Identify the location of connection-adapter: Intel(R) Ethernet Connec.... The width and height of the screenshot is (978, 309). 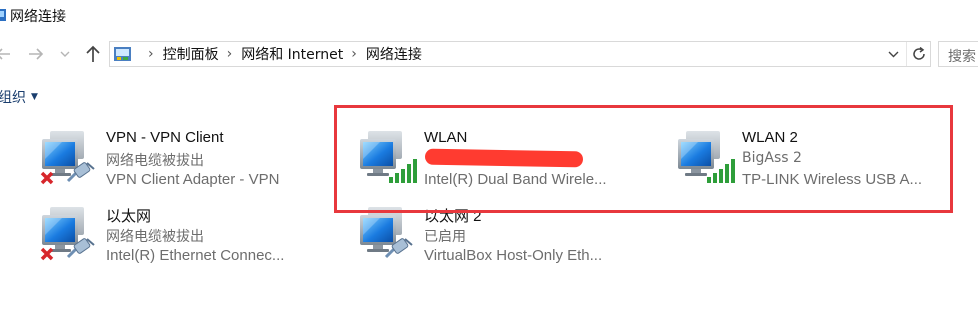
(195, 255).